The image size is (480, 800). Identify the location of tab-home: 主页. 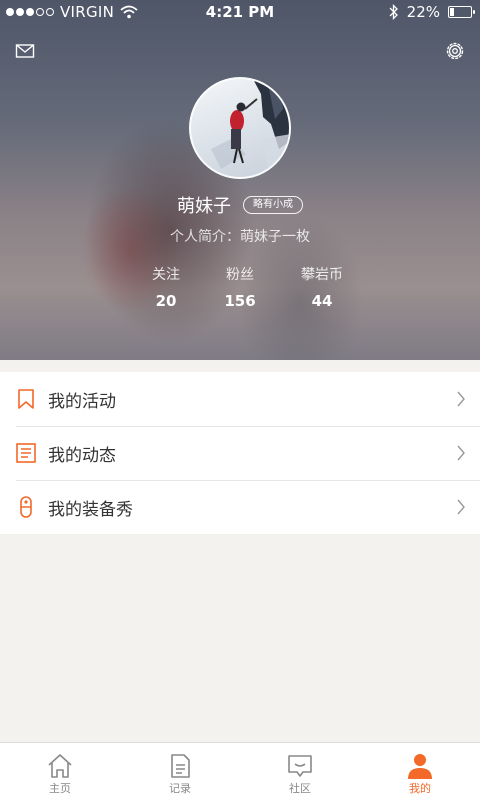
(60, 771).